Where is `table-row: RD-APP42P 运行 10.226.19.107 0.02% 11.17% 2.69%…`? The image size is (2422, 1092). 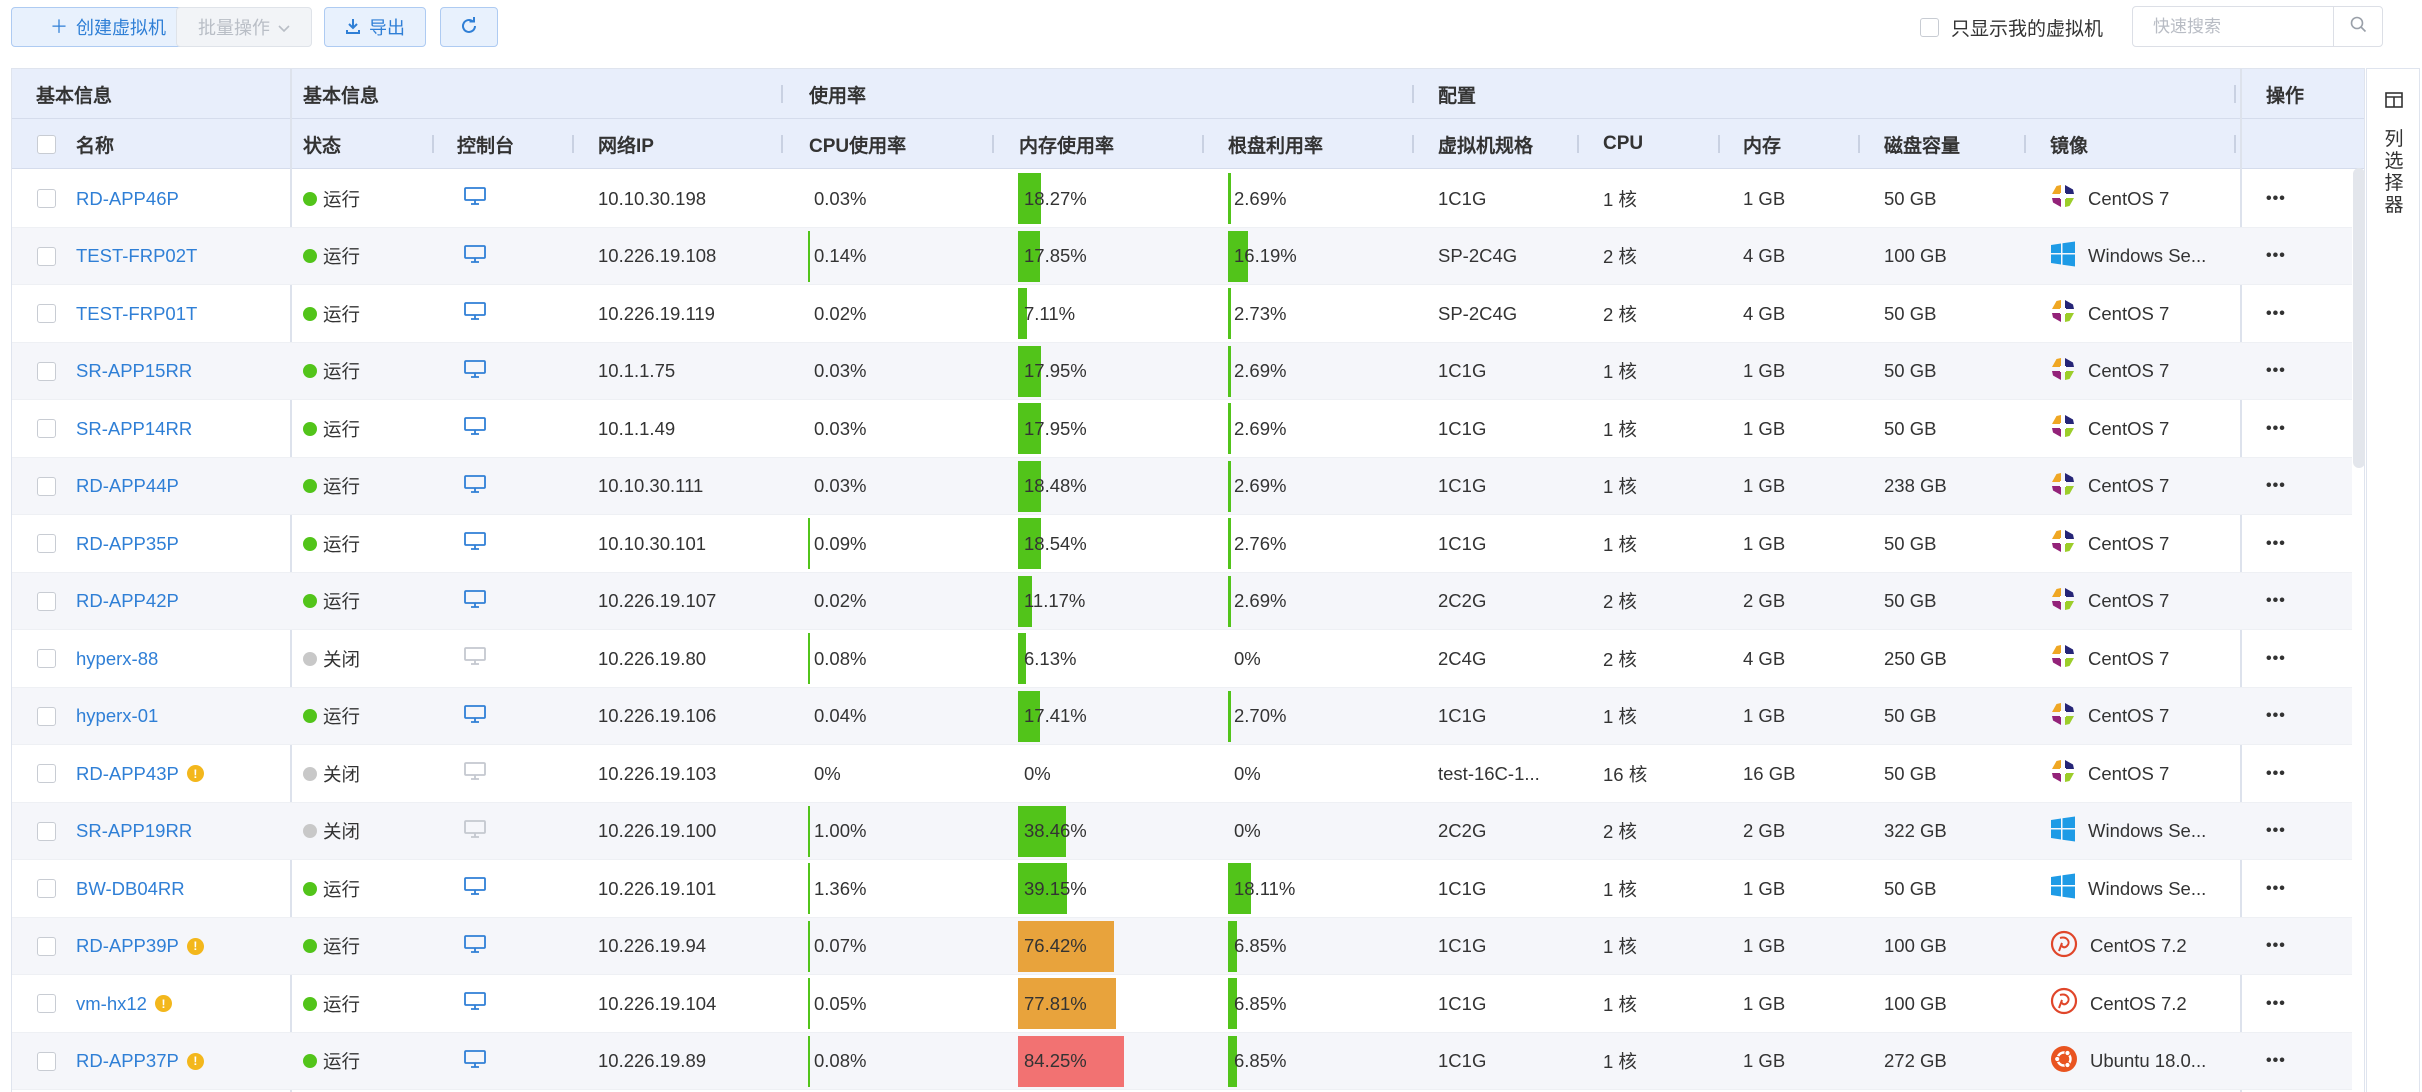 table-row: RD-APP42P 运行 10.226.19.107 0.02% 11.17% 2.69%… is located at coordinates (1182, 601).